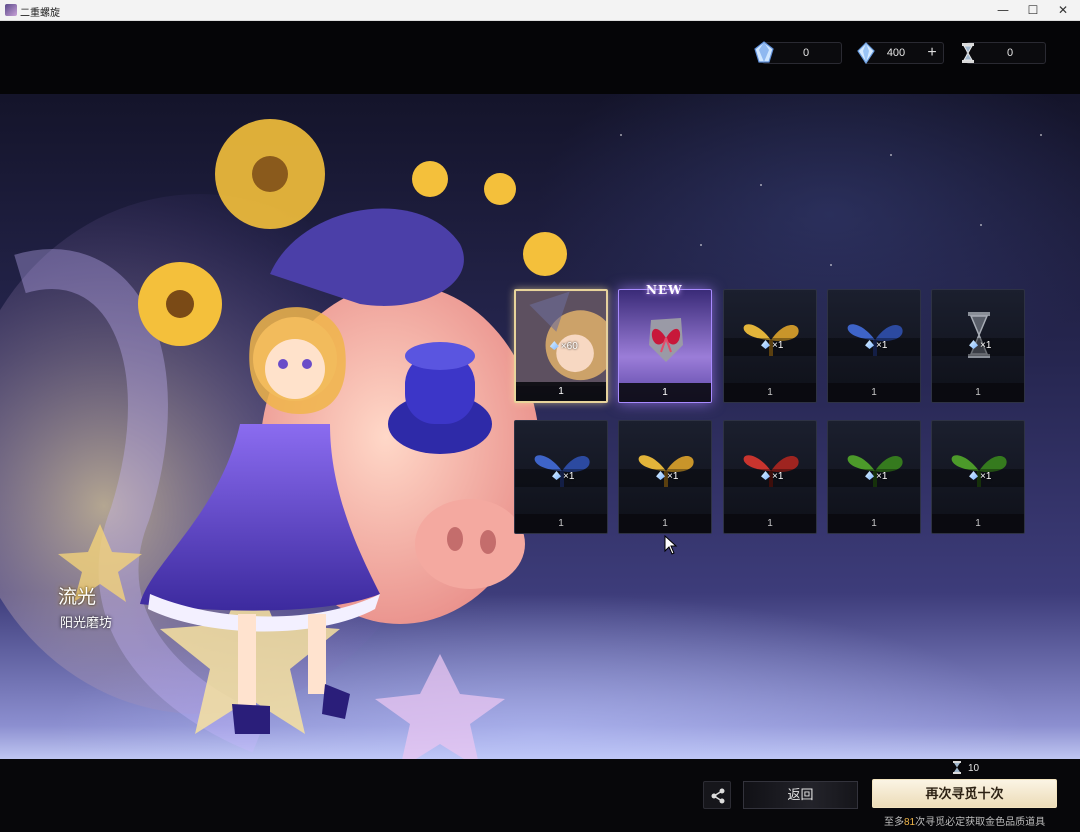  I want to click on grey-hourglass-icon, so click(979, 335).